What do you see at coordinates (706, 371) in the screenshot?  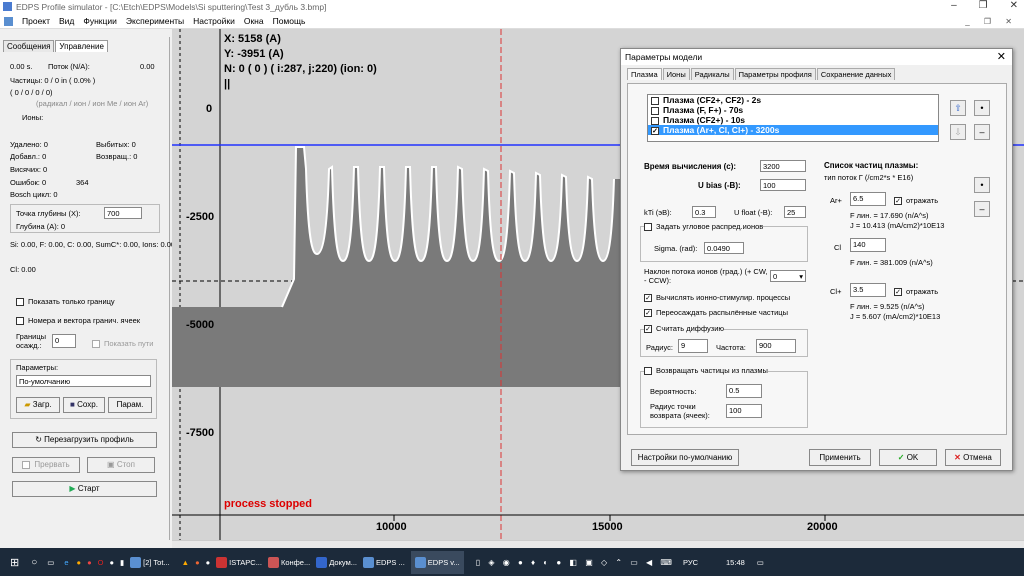 I see `return-checkbox: Возвращать частицы из плазмы` at bounding box center [706, 371].